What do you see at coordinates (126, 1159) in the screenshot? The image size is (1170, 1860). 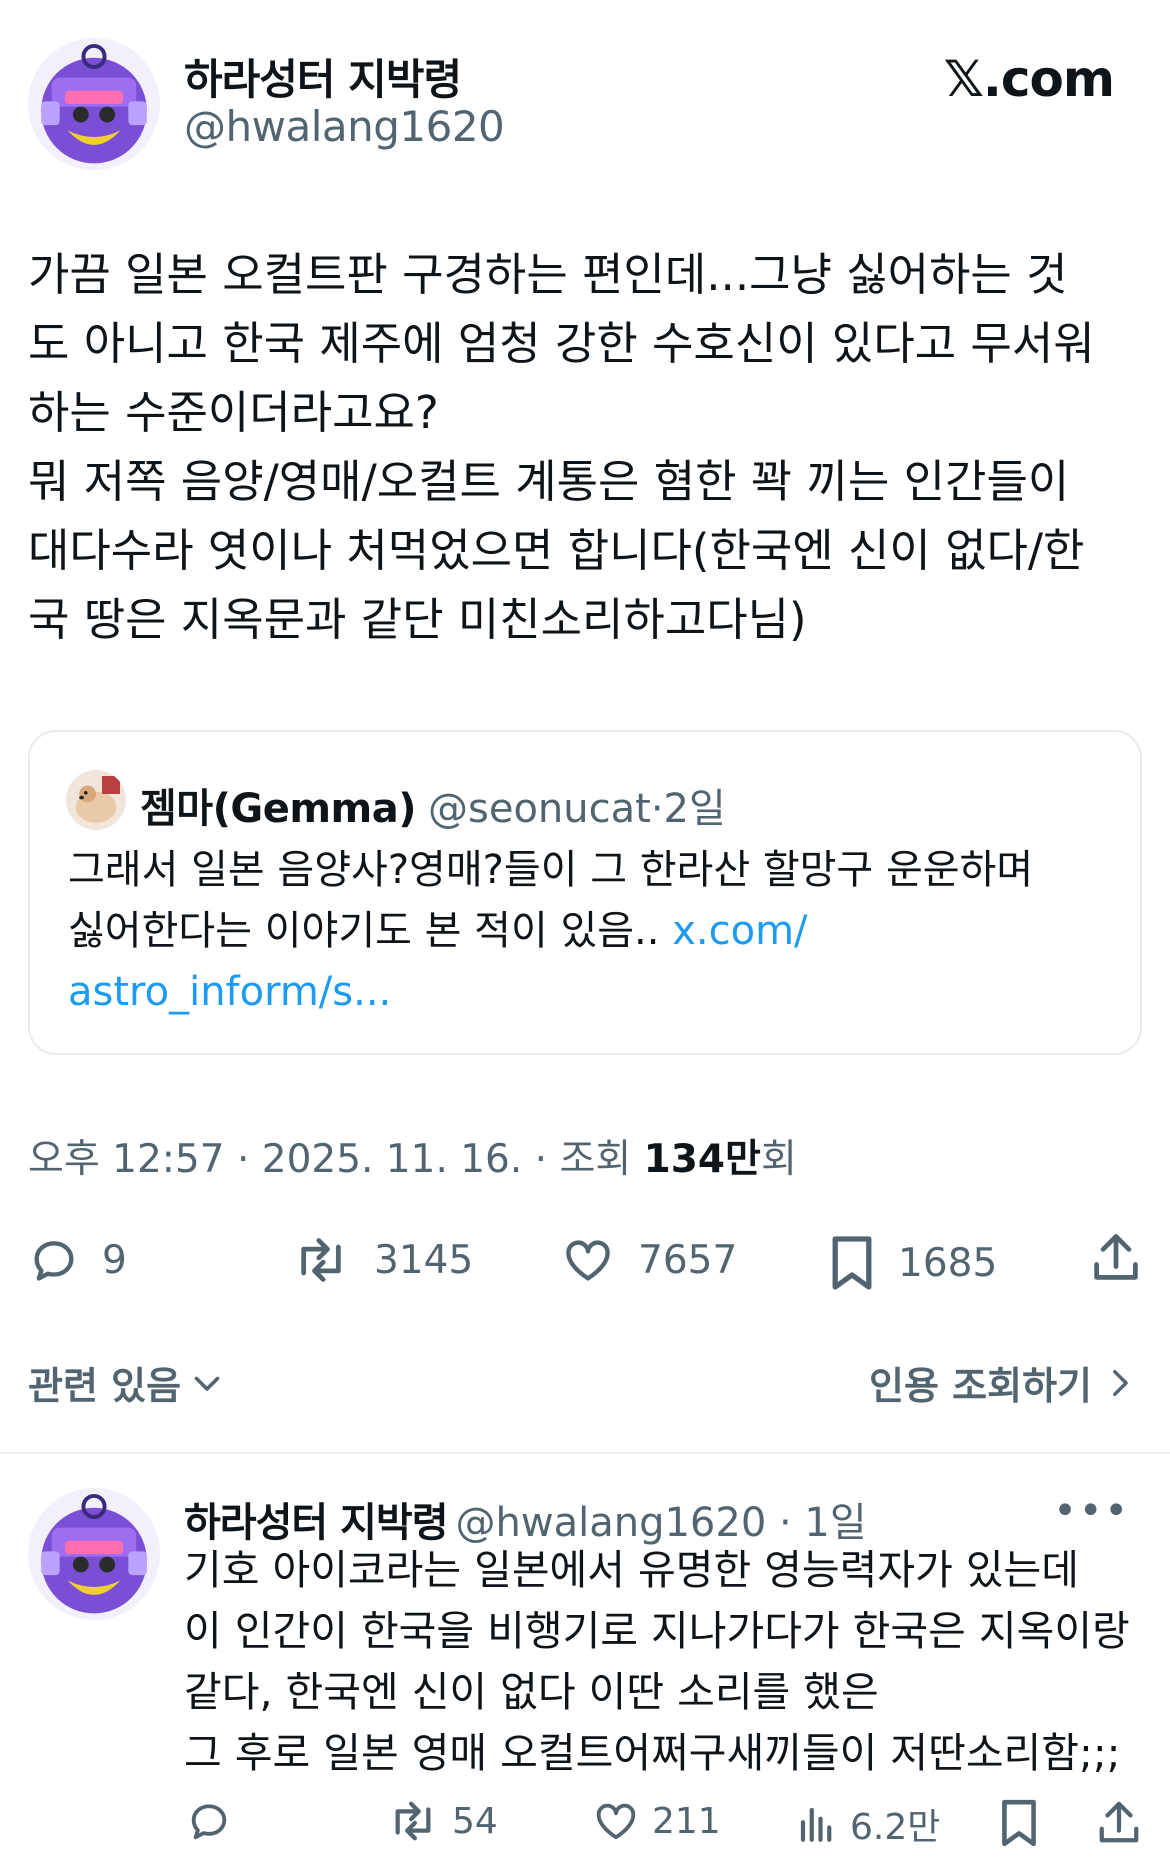 I see `tweet-time: 오후 12:57` at bounding box center [126, 1159].